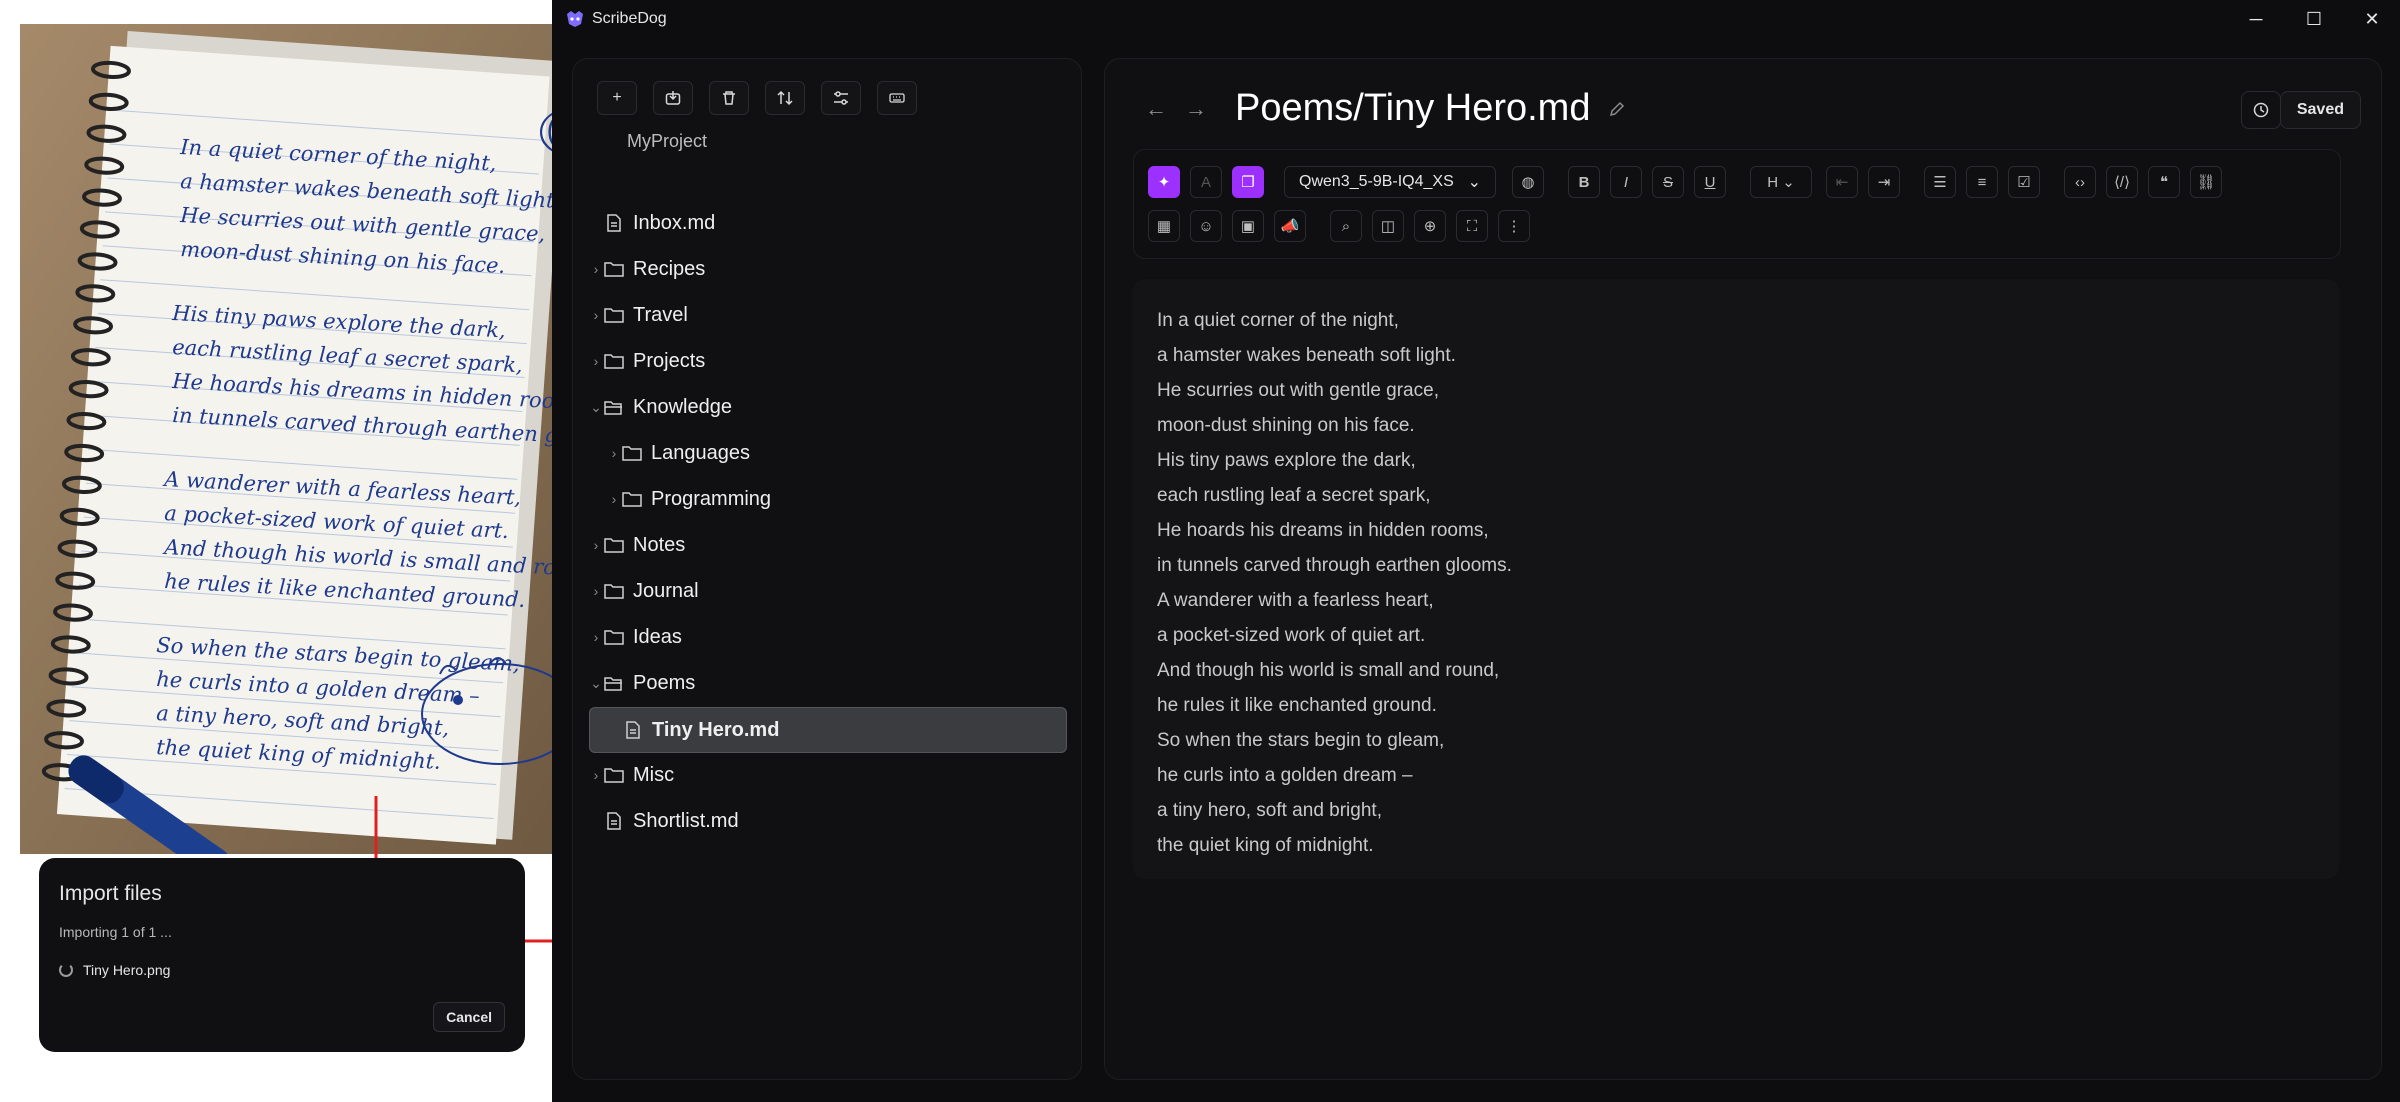 The height and width of the screenshot is (1102, 2400). What do you see at coordinates (841, 98) in the screenshot?
I see `settings-button` at bounding box center [841, 98].